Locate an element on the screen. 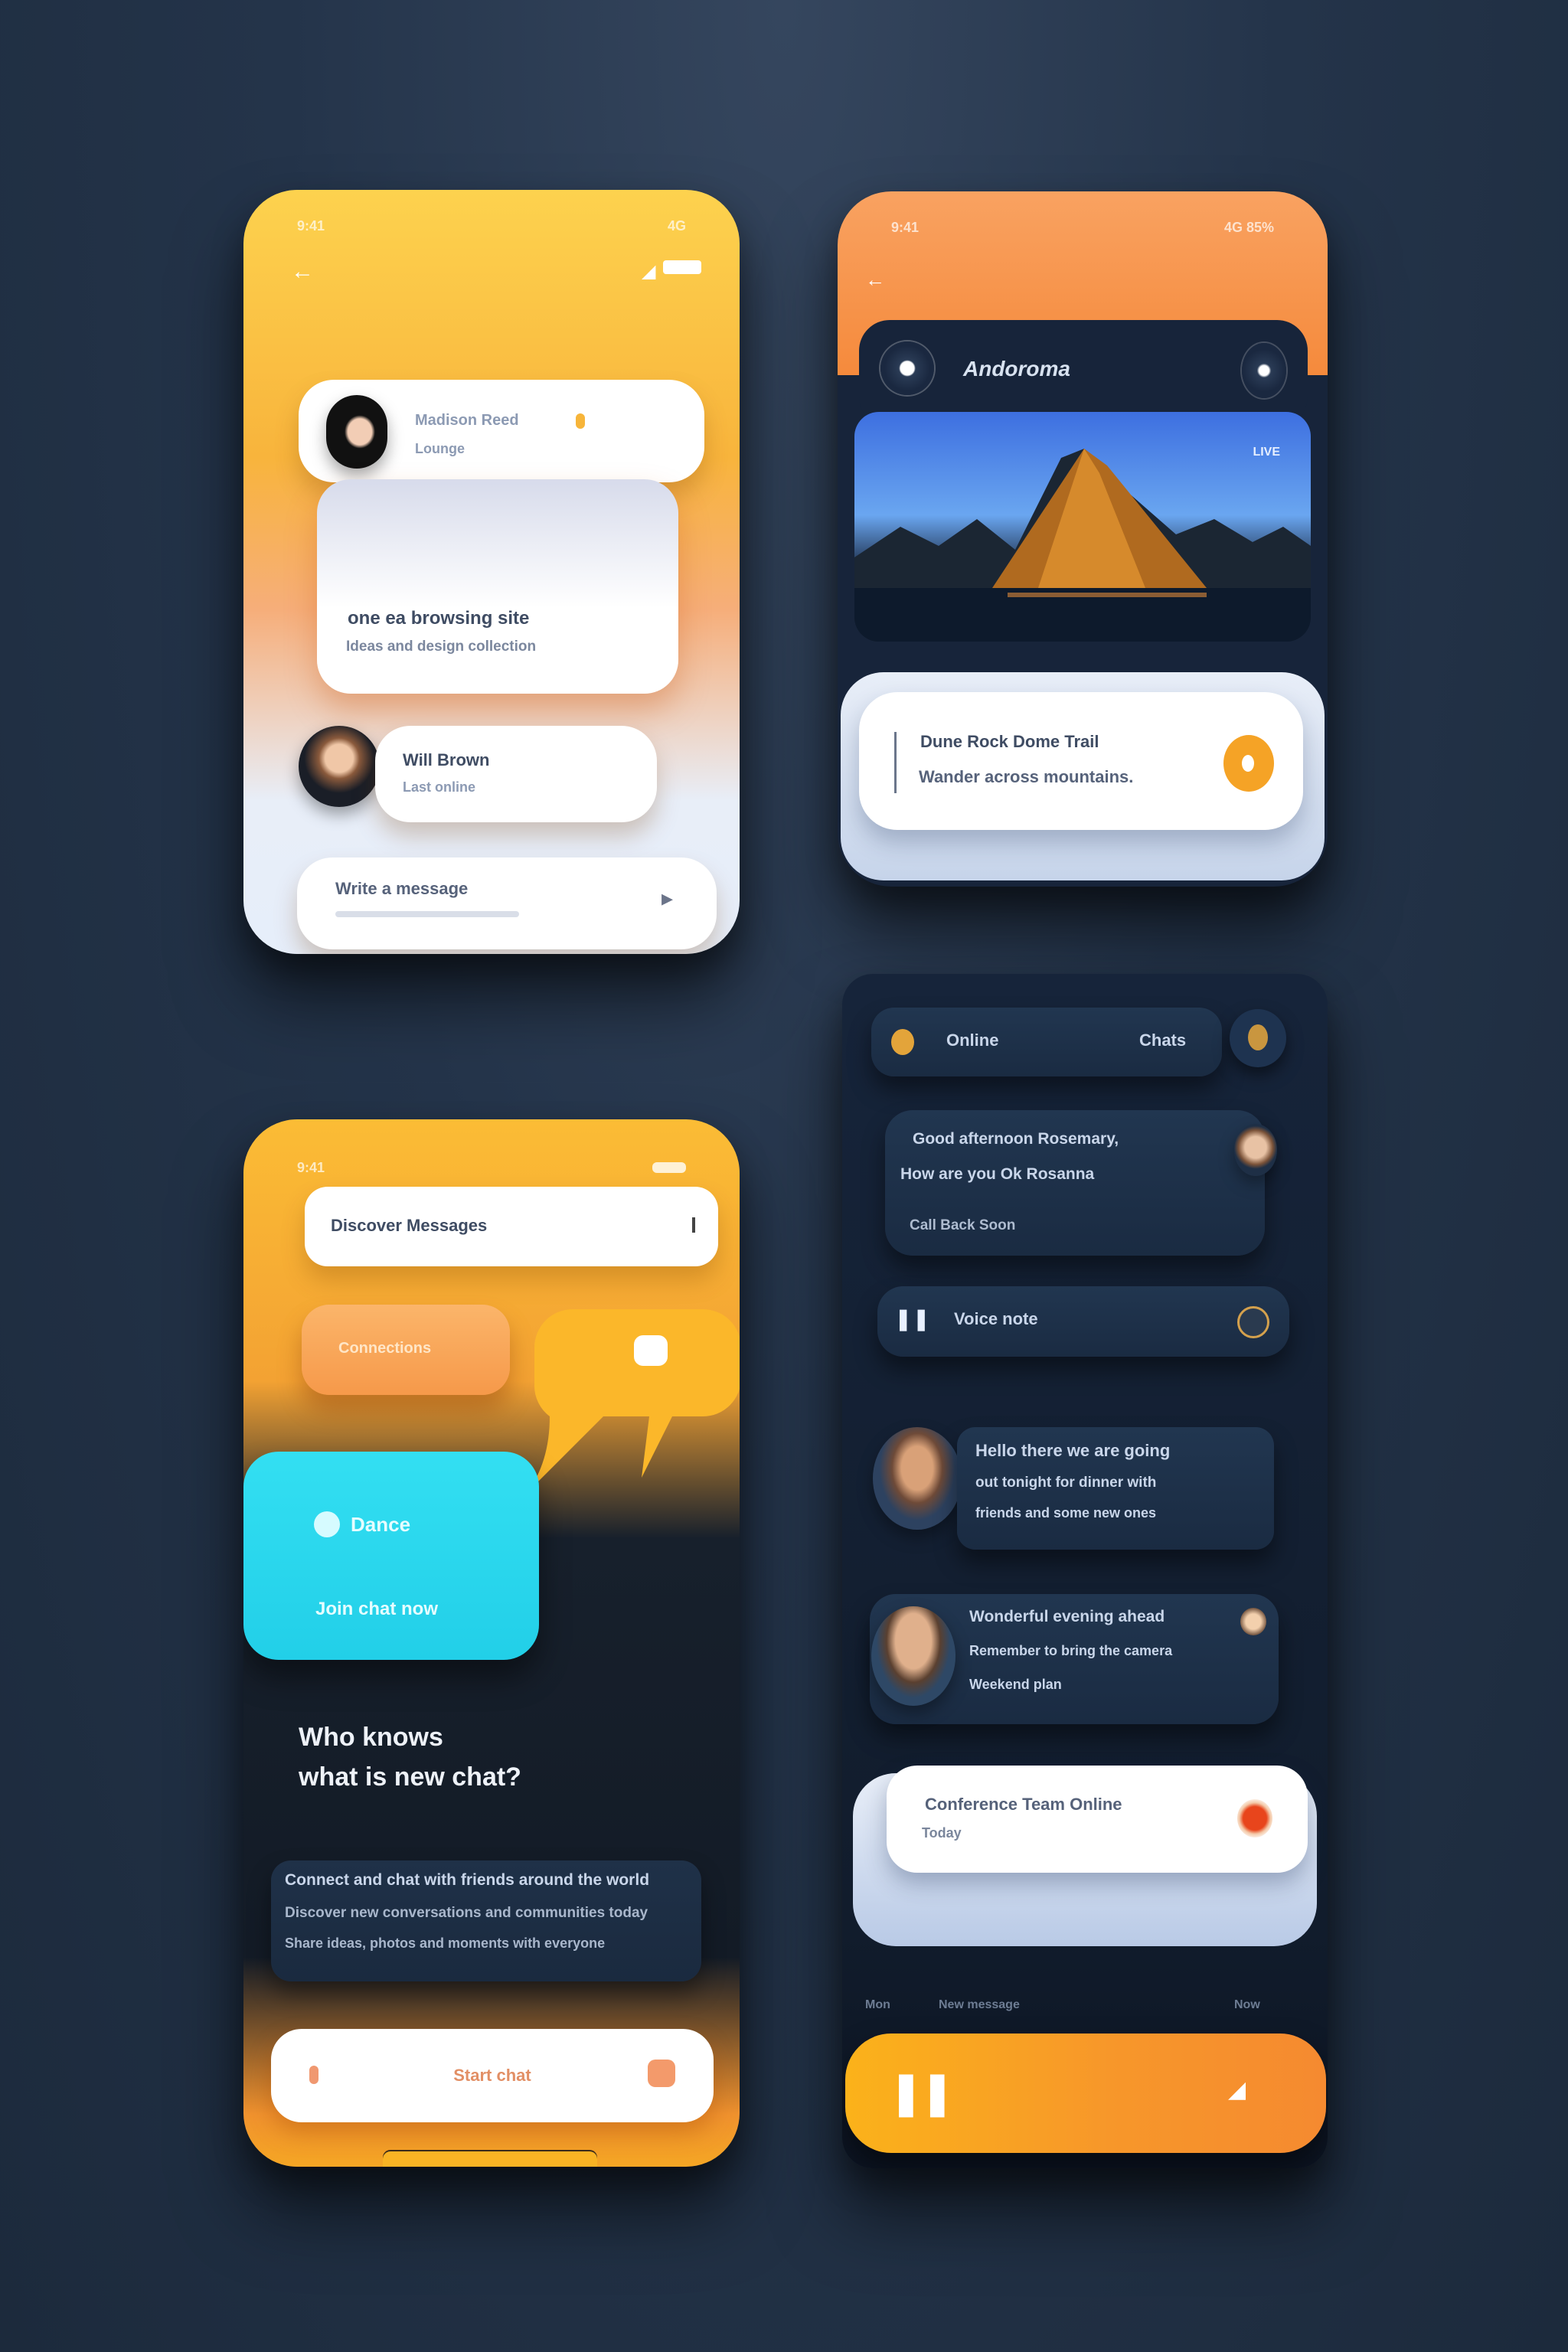 This screenshot has height=2352, width=1568. home-indicator is located at coordinates (490, 2159).